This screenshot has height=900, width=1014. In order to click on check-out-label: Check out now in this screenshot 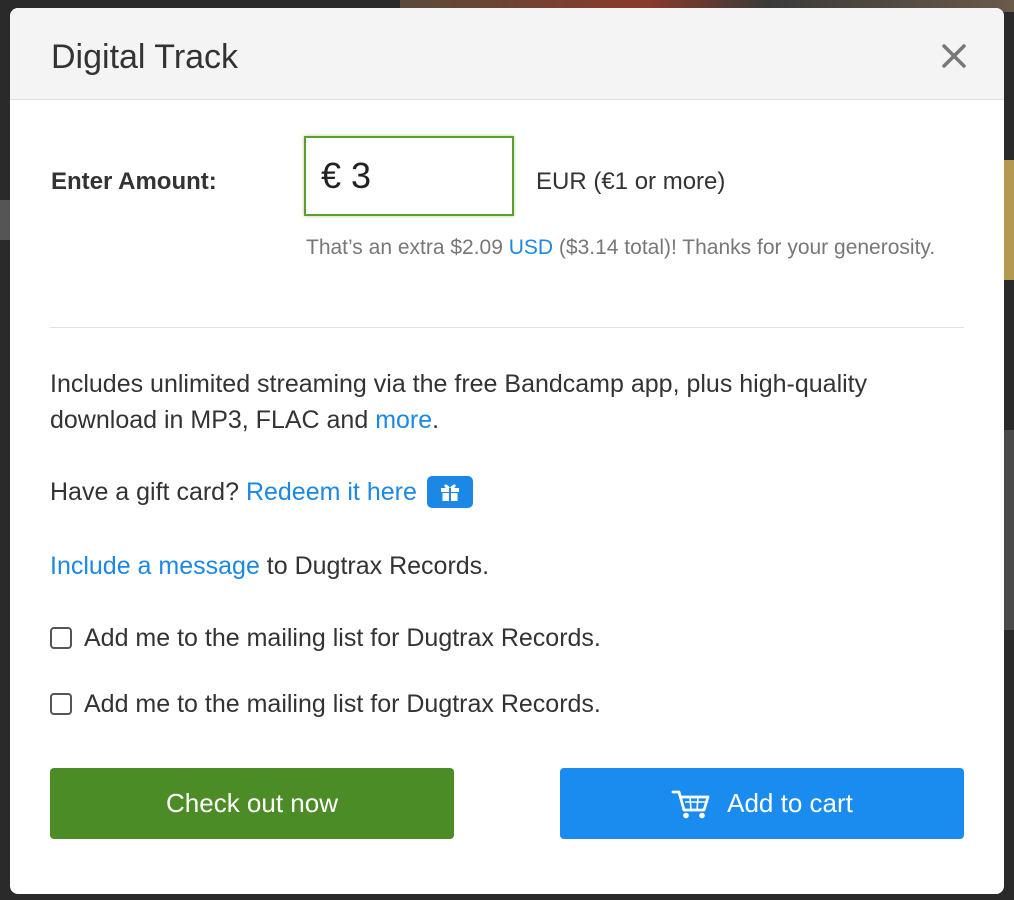, I will do `click(252, 803)`.